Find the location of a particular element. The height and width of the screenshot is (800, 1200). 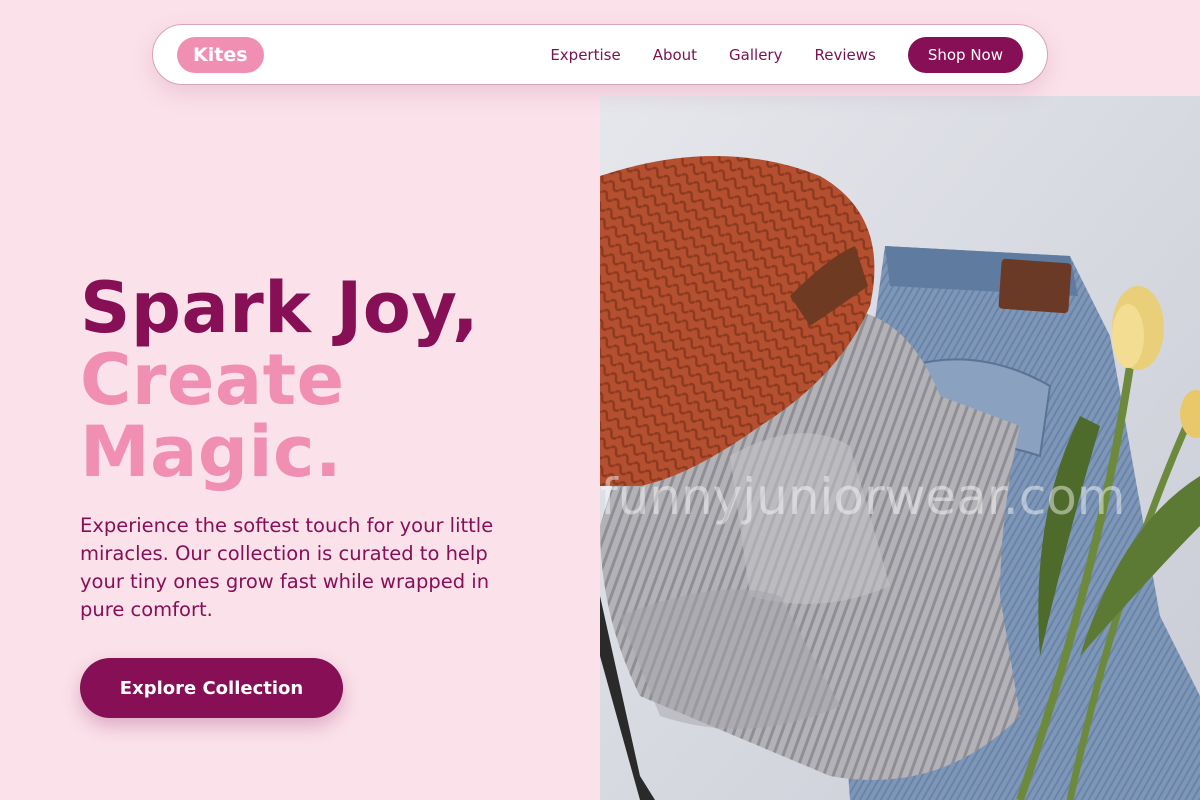

nav-link-expertise: Expertise is located at coordinates (585, 55).